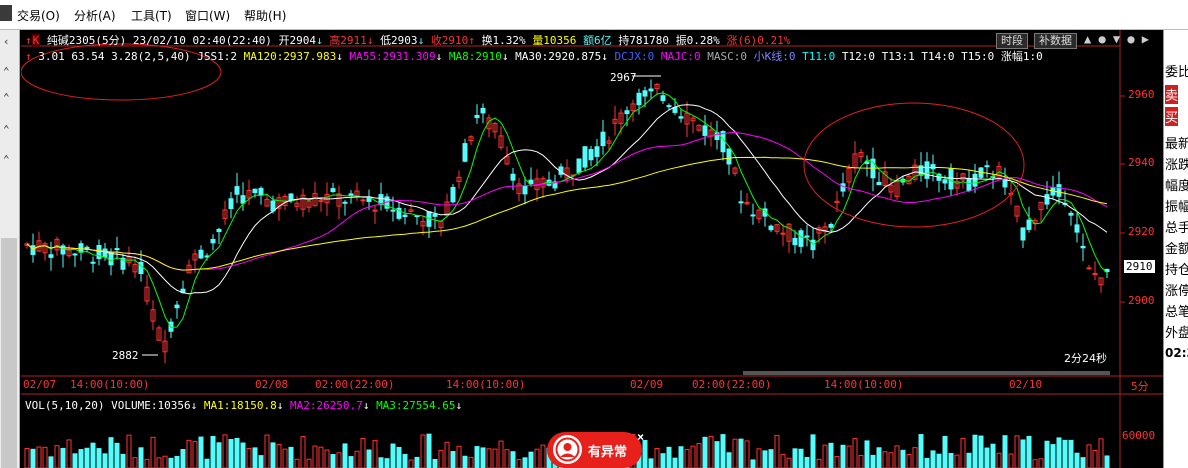 The image size is (1188, 468). I want to click on menu-help: 帮助(H), so click(265, 15).